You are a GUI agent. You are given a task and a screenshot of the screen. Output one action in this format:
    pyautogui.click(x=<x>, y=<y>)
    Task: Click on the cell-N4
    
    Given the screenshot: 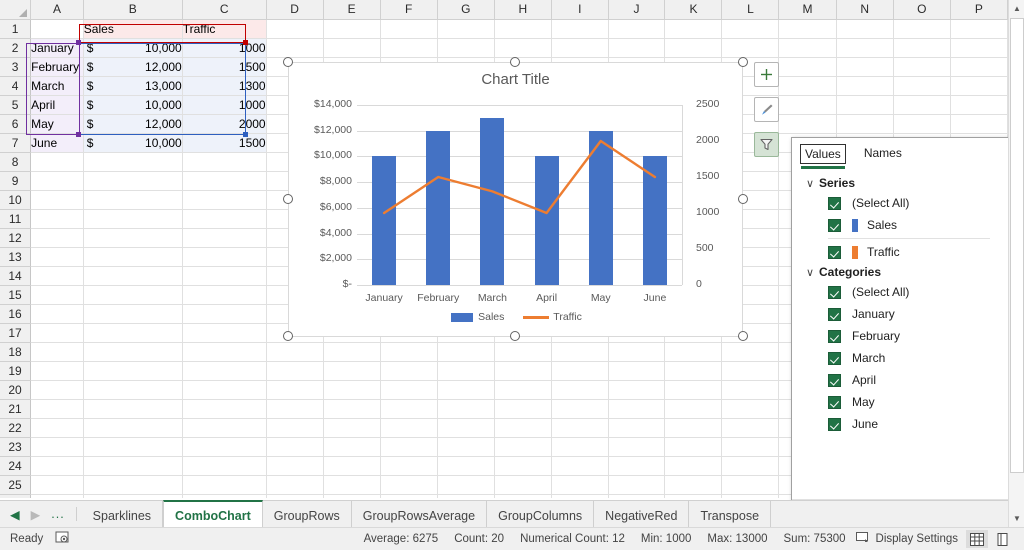 What is the action you would take?
    pyautogui.click(x=865, y=86)
    